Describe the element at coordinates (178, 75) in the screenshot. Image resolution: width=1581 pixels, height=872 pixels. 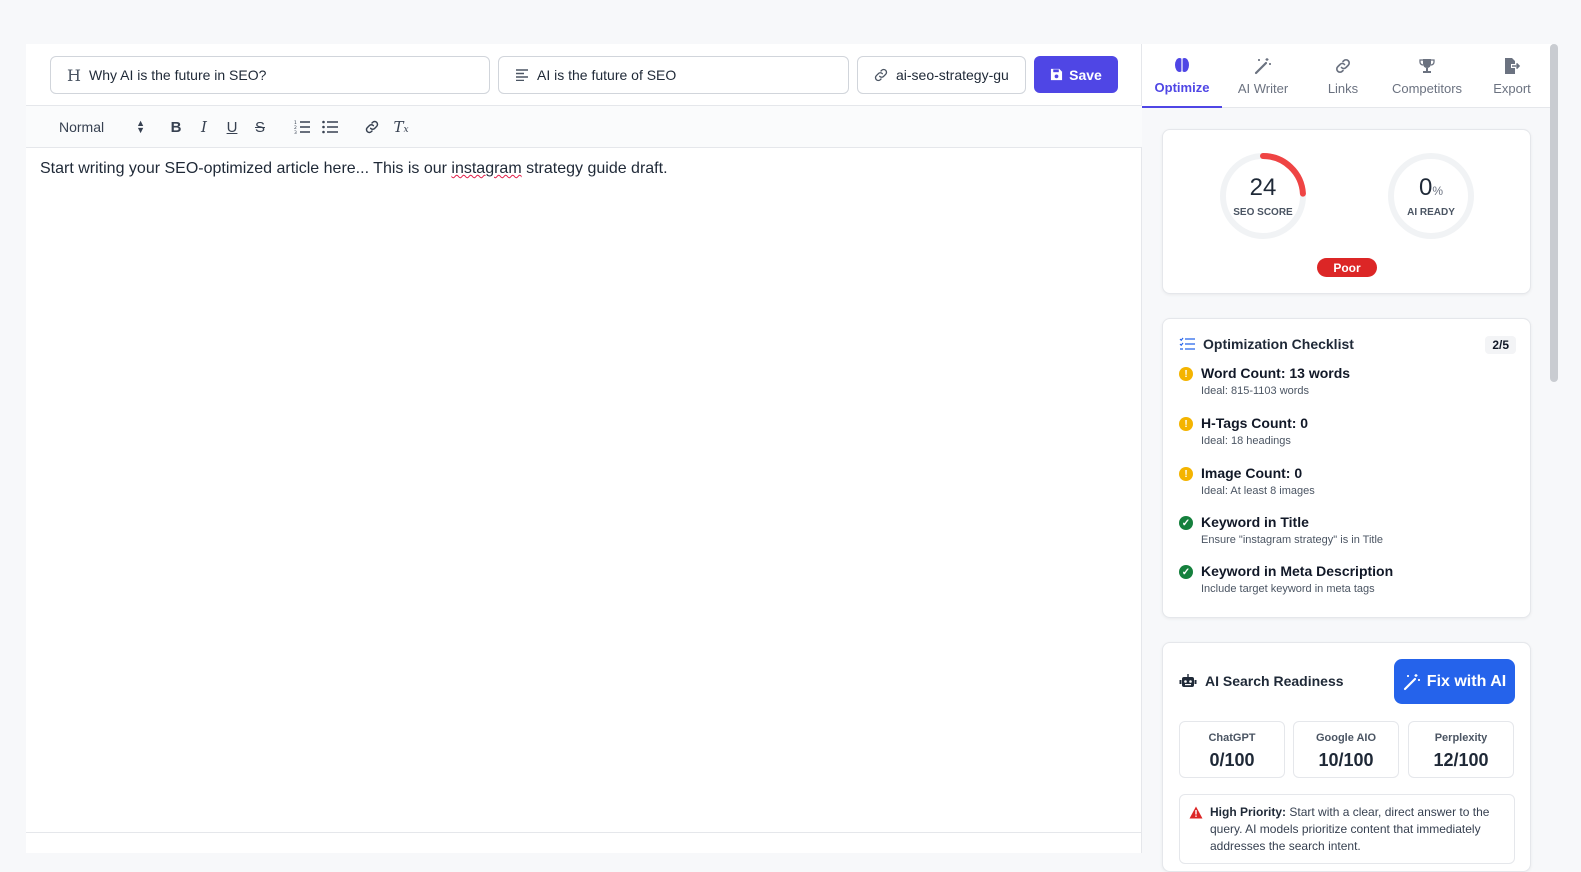
I see `title-value: Why AI is the future in SEO?` at that location.